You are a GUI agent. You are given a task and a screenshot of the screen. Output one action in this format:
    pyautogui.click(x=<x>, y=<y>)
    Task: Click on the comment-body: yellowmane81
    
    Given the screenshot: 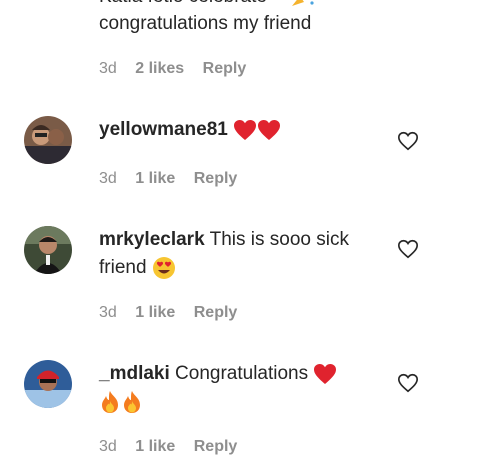 What is the action you would take?
    pyautogui.click(x=244, y=130)
    